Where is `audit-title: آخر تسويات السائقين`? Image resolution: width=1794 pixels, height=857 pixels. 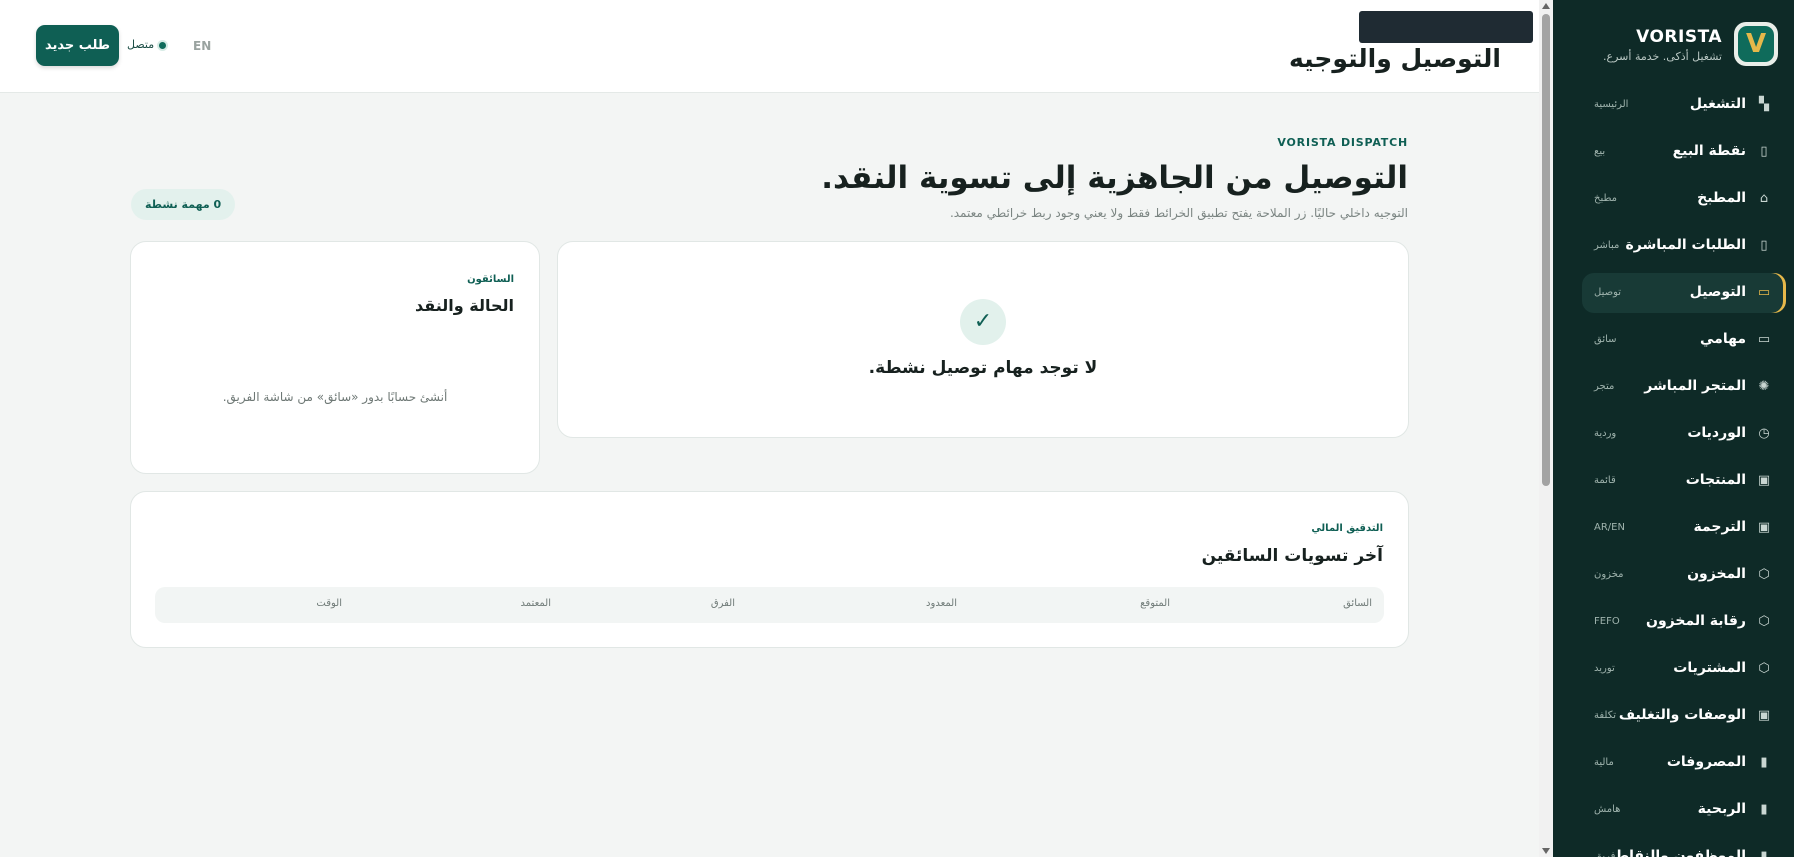 audit-title: آخر تسويات السائقين is located at coordinates (1292, 556).